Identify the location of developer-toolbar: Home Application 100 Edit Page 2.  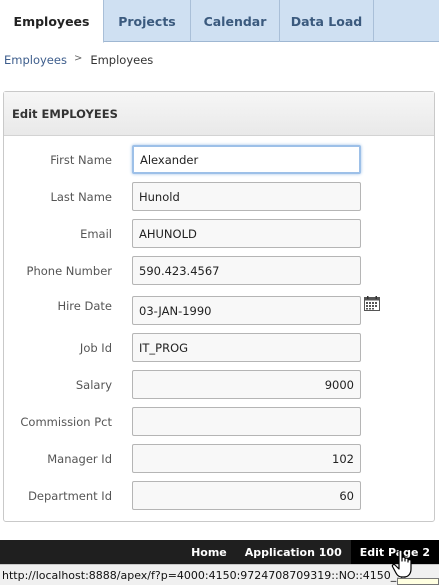
(219, 552).